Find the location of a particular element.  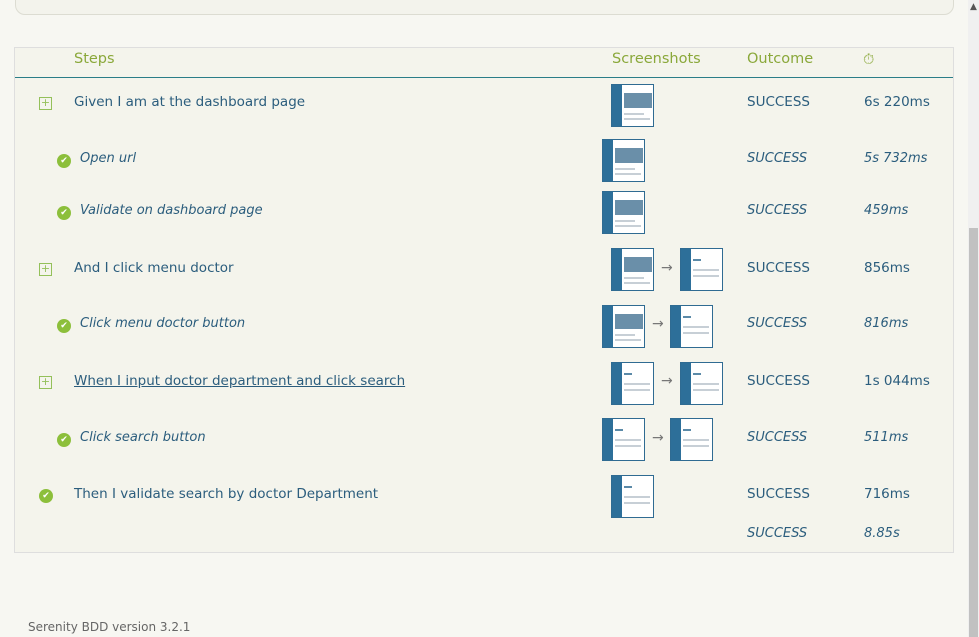

step-duration: 1s 044ms is located at coordinates (897, 381).